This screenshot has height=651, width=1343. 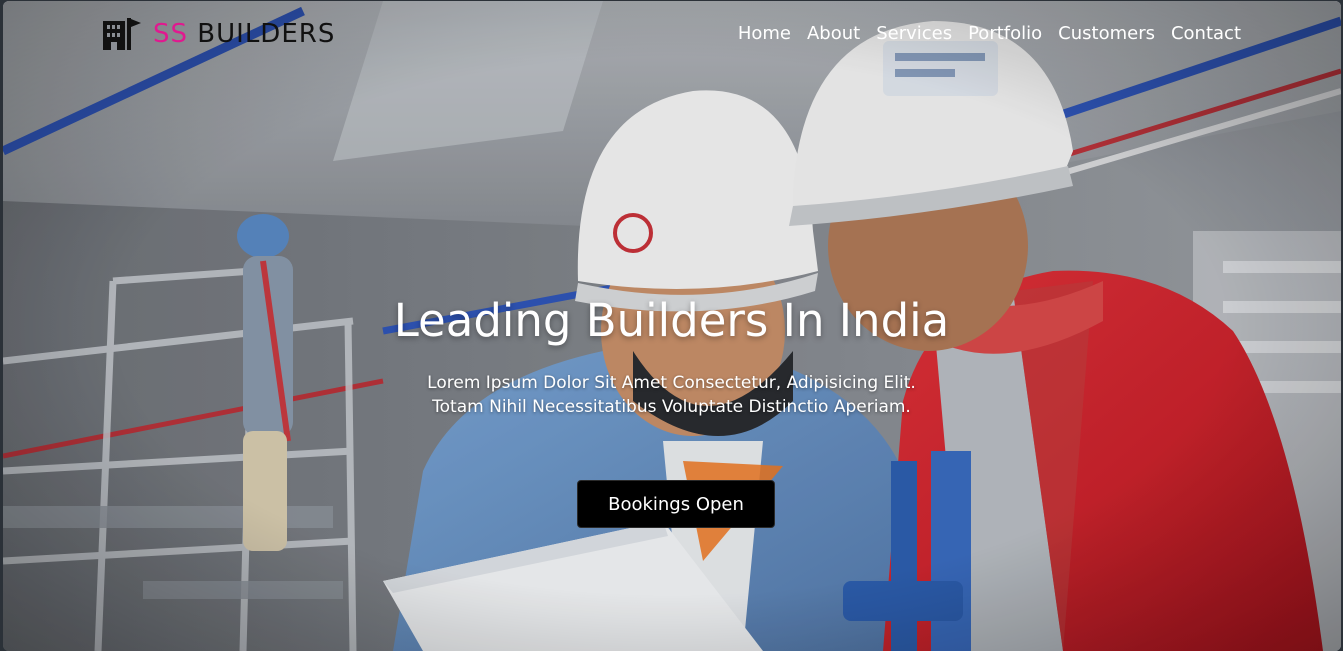 I want to click on brand-accent-text: SS, so click(x=171, y=34).